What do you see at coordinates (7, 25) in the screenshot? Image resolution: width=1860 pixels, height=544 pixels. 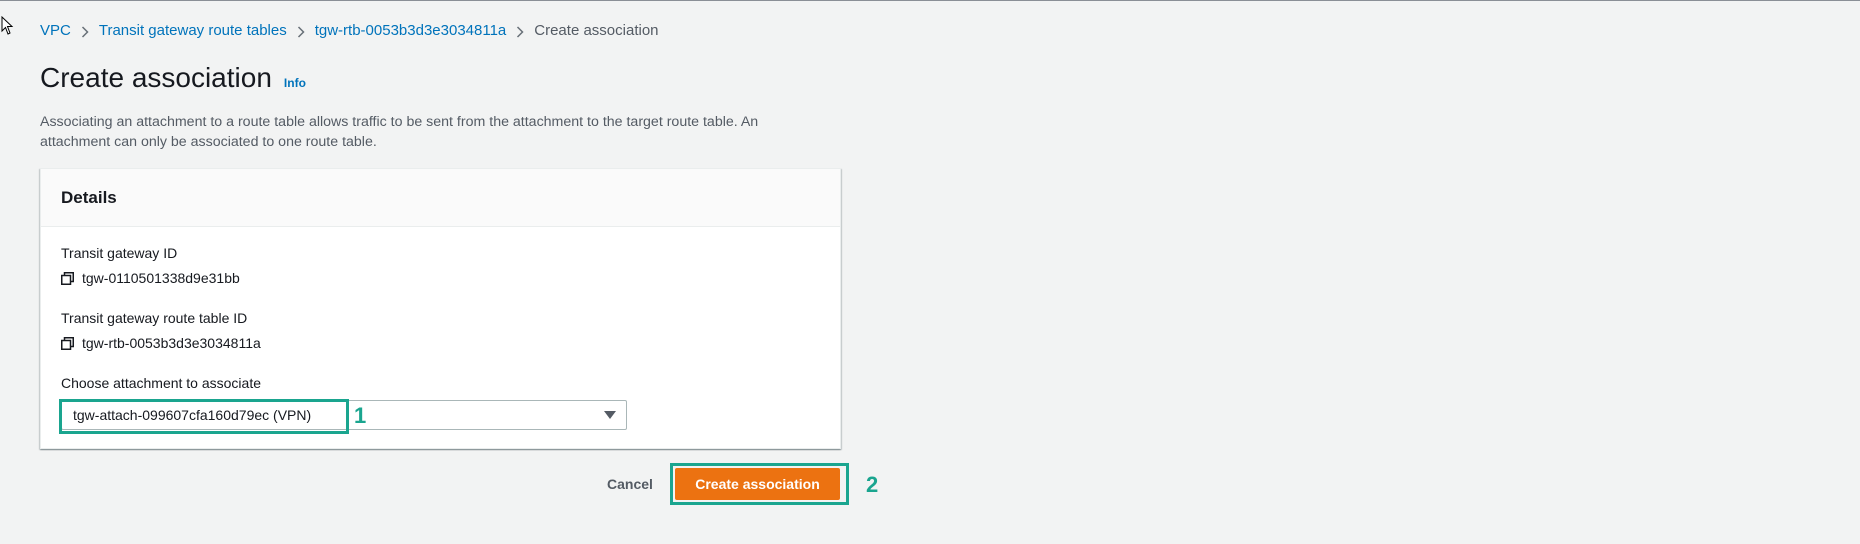 I see `mouse-pointer-icon` at bounding box center [7, 25].